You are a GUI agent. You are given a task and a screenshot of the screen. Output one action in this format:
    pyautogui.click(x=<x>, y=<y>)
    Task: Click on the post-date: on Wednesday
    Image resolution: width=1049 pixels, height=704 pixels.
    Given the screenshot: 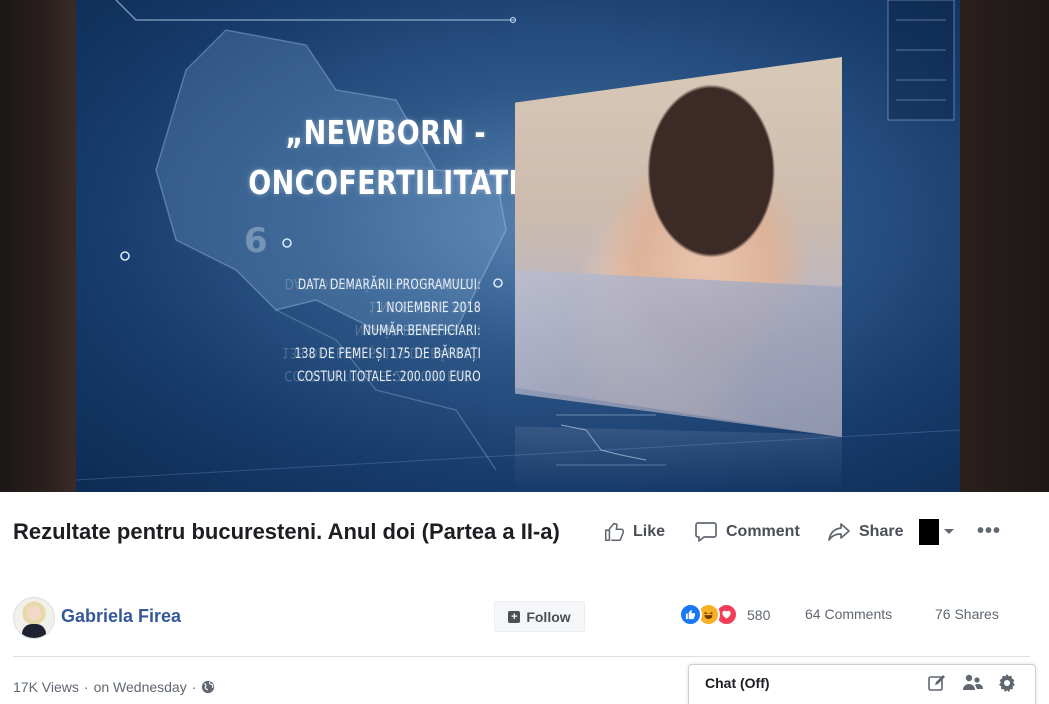 What is the action you would take?
    pyautogui.click(x=140, y=687)
    